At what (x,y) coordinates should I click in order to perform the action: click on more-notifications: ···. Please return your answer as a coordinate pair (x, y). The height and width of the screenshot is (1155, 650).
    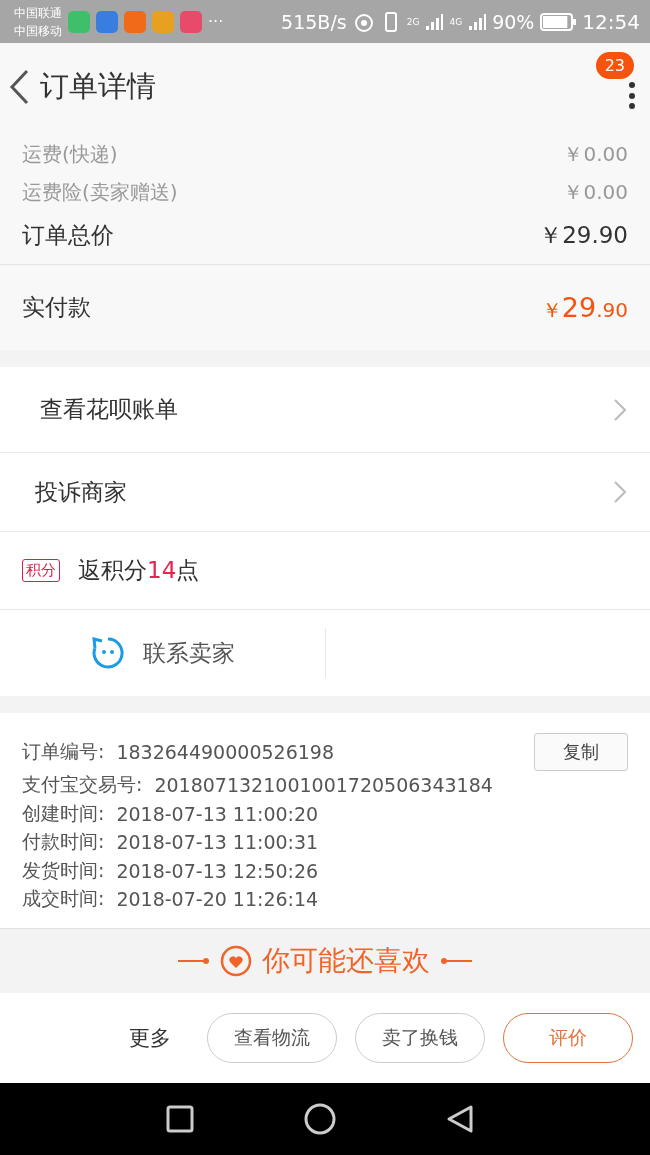
    Looking at the image, I should click on (216, 21).